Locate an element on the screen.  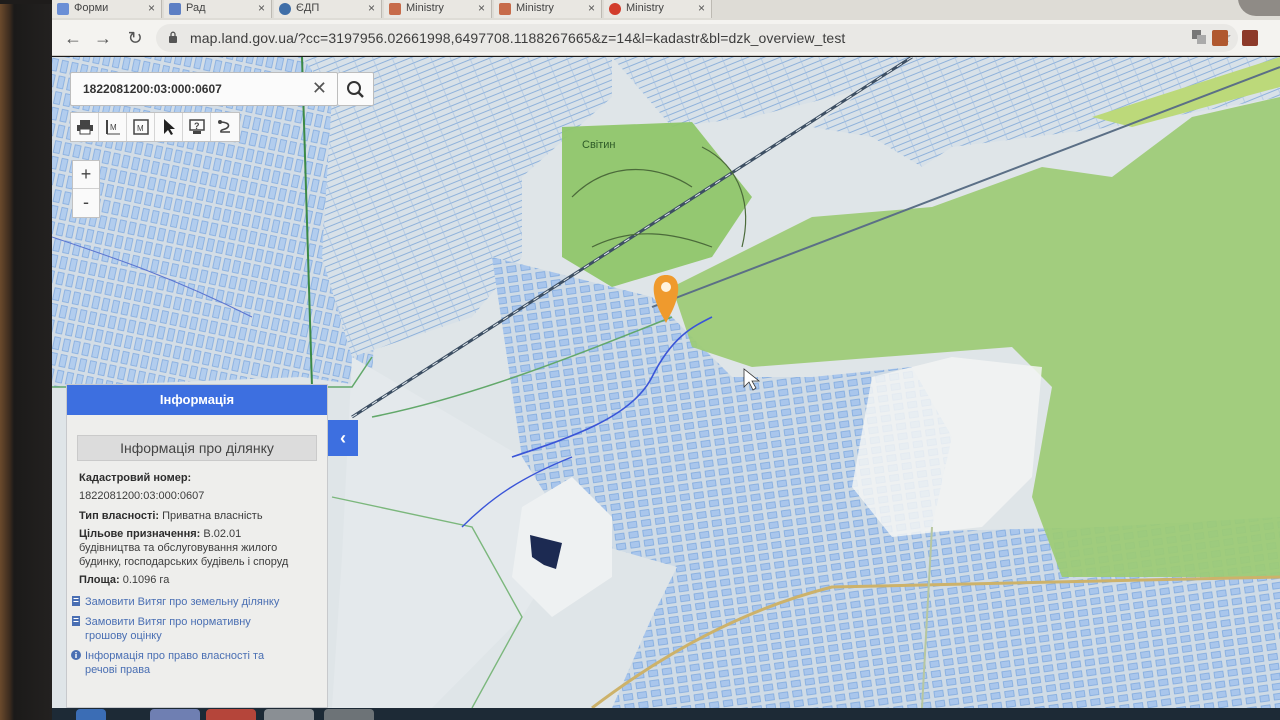
profile-avatar is located at coordinates (1259, 8).